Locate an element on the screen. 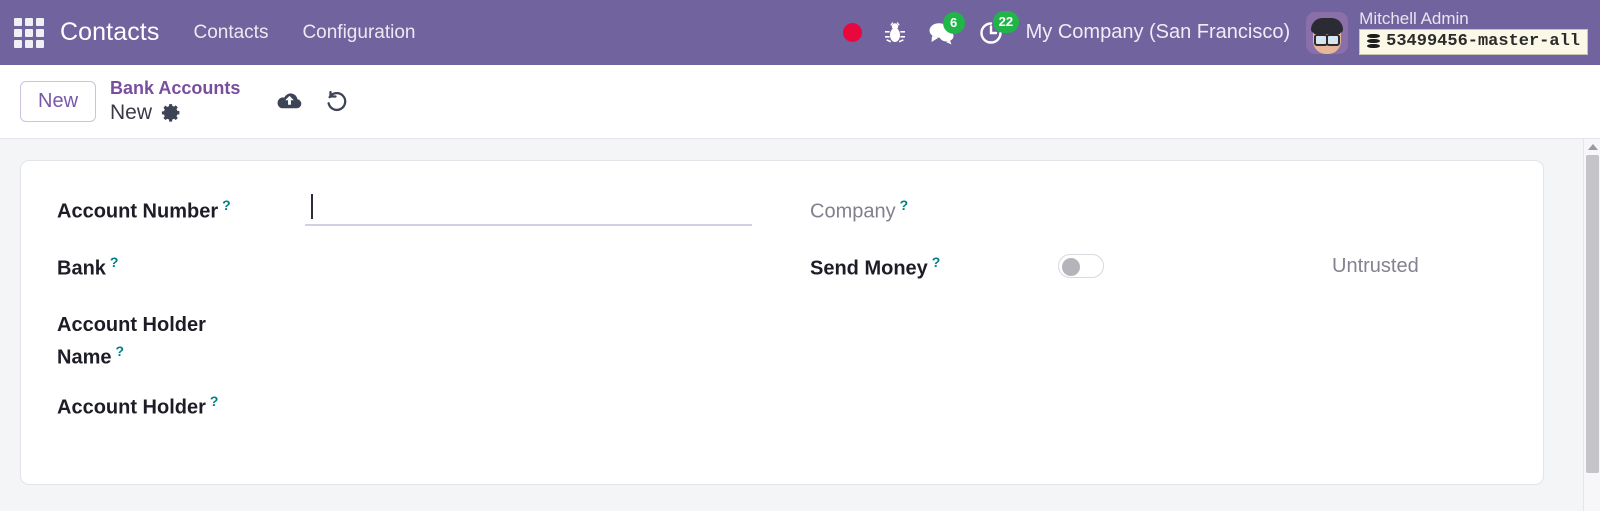 This screenshot has height=511, width=1600. input-wrap-account-holder-name is located at coordinates (553, 306).